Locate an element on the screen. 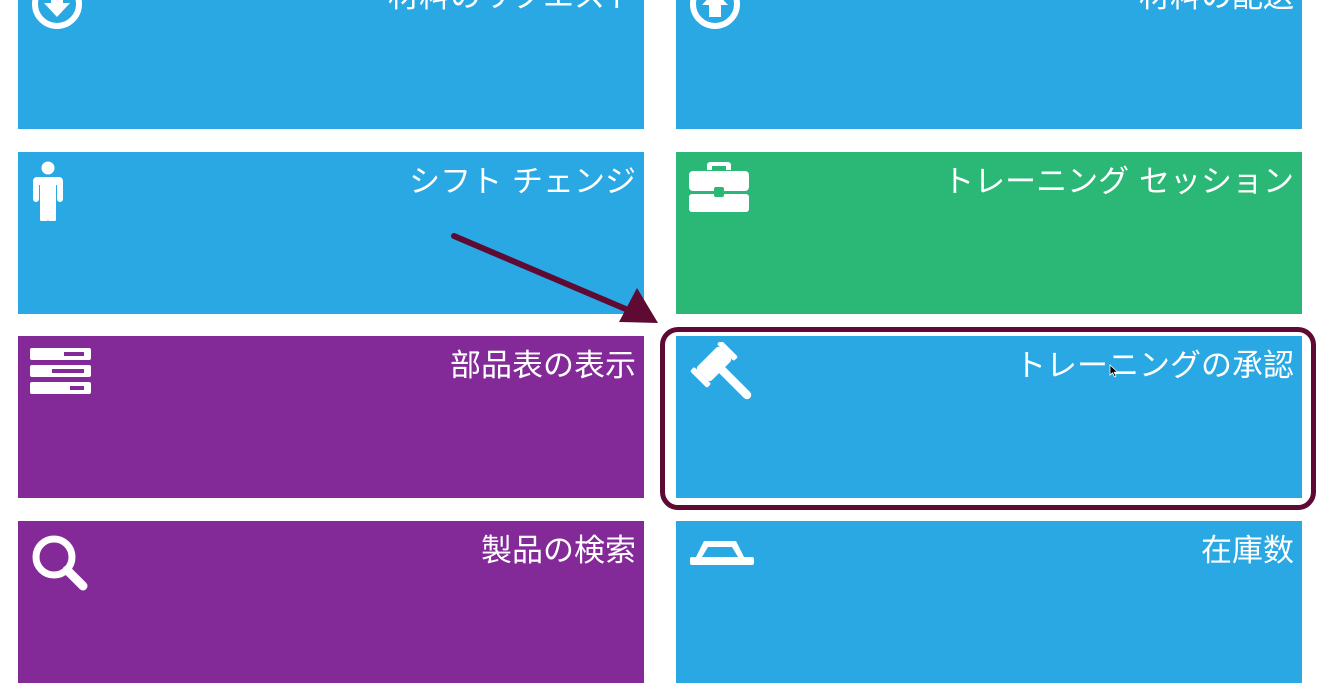  list-stack-icon is located at coordinates (60, 371).